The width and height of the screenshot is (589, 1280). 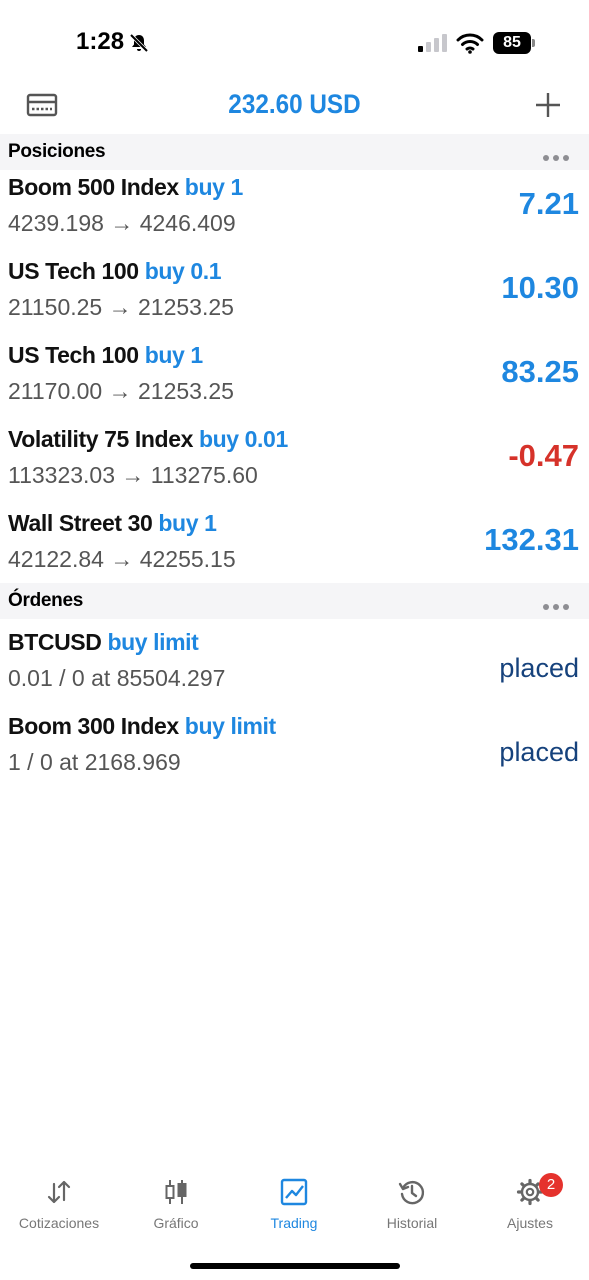 I want to click on account-balance: 232.60 USD, so click(x=294, y=104).